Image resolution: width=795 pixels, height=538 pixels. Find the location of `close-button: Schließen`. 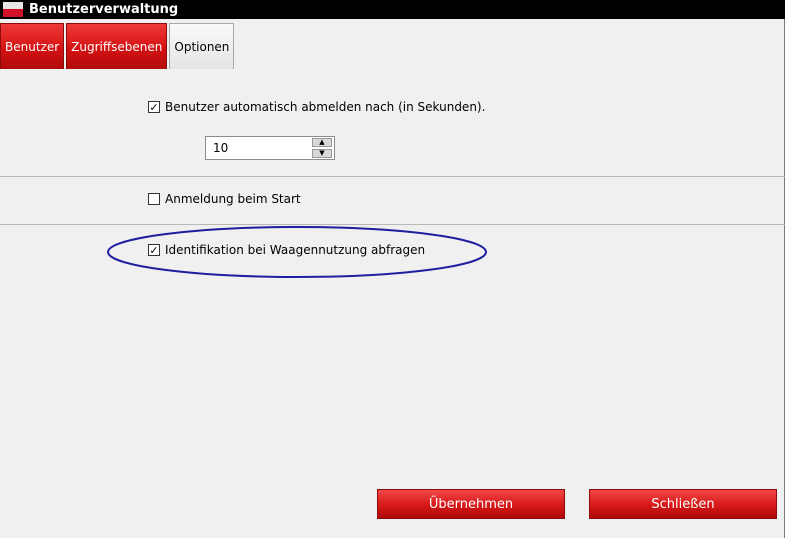

close-button: Schließen is located at coordinates (683, 504).